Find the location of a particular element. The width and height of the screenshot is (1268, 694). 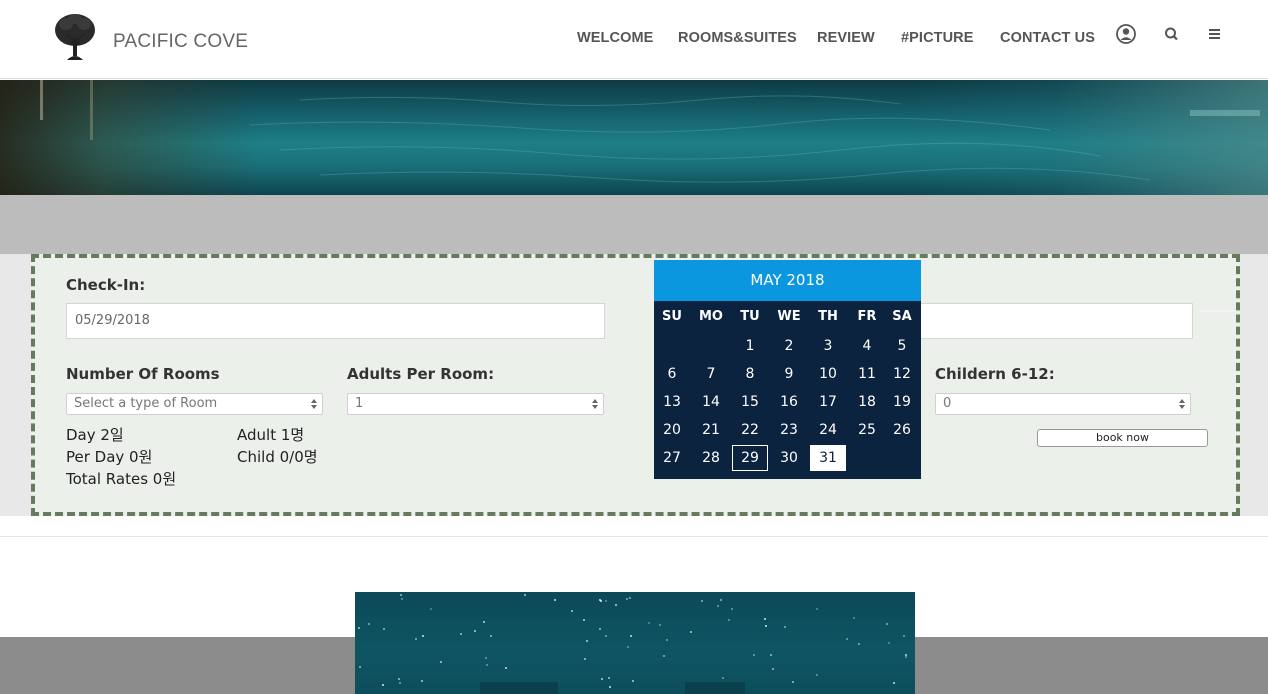

calendar-day: 29 is located at coordinates (750, 458).